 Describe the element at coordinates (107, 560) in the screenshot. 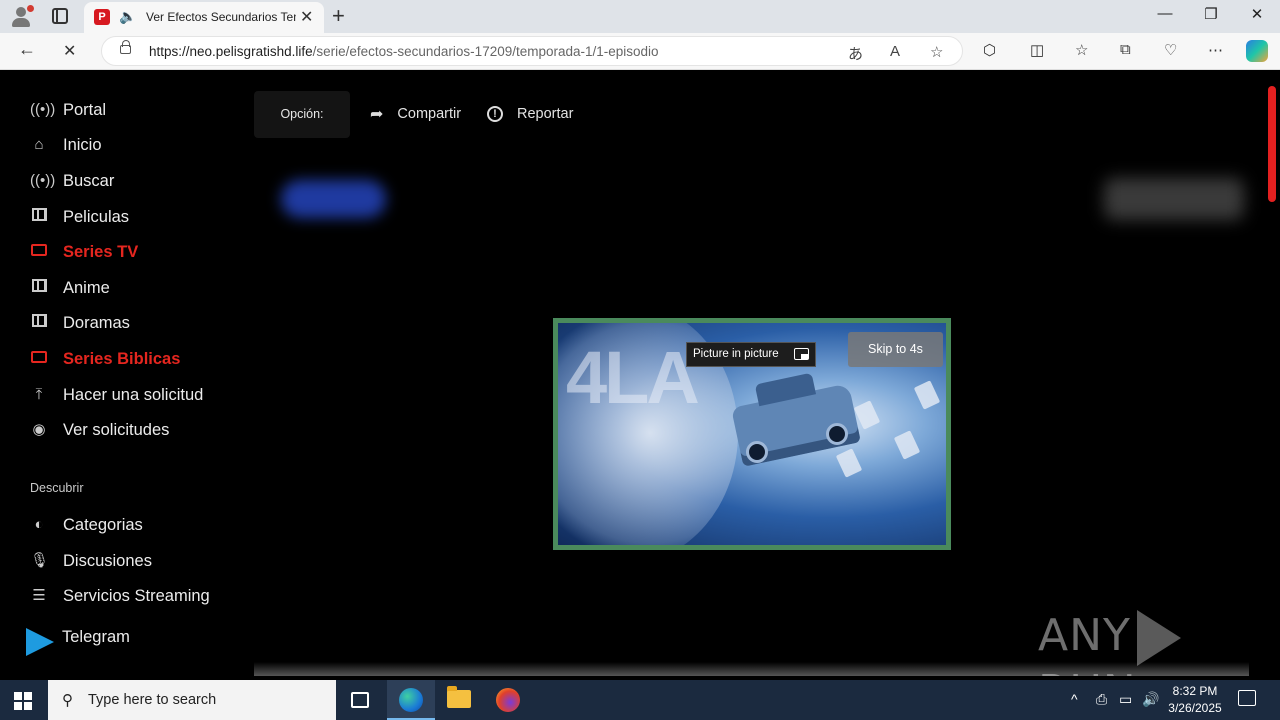

I see `sidebar-item-label: Discusiones` at that location.